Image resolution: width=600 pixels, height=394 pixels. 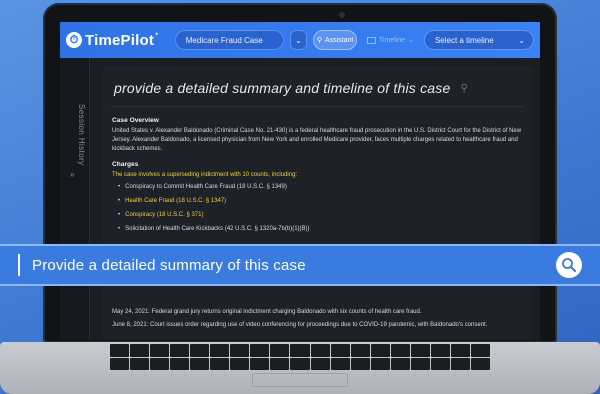 I want to click on search-icon, so click(x=569, y=265).